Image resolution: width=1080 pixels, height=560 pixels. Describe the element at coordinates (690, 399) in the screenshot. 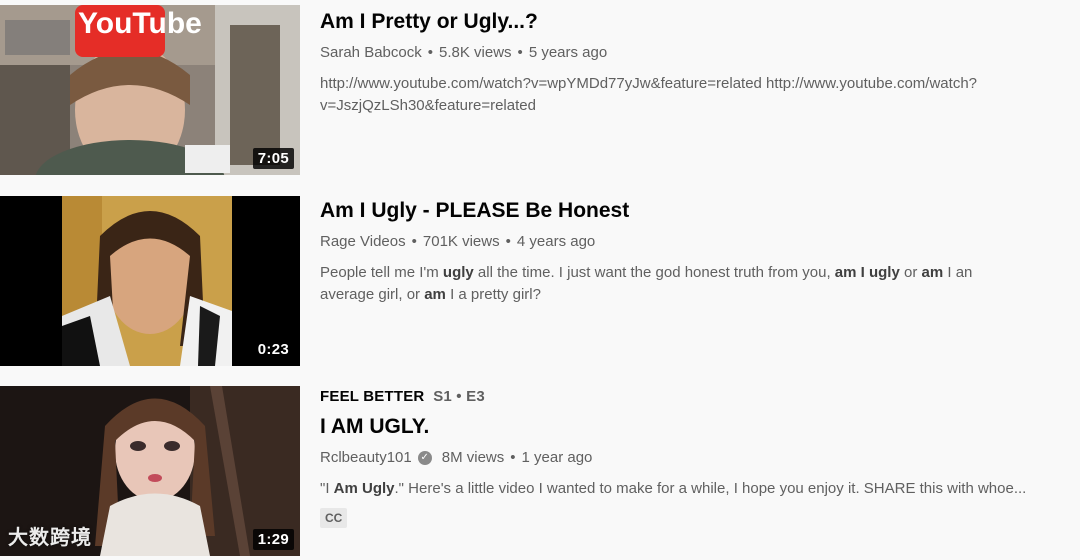

I see `series-badge: FEEL BETTER S1 • E3` at that location.